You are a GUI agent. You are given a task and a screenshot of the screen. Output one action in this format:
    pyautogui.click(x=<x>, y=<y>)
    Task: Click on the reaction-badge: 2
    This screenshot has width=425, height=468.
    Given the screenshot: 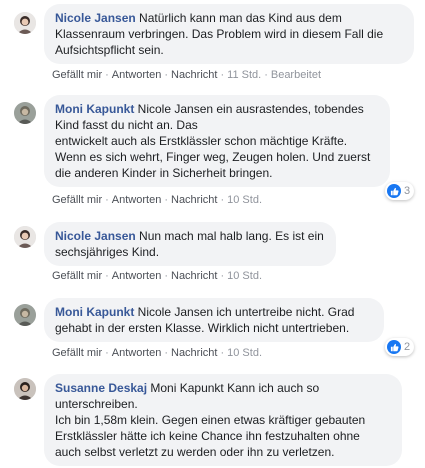 What is the action you would take?
    pyautogui.click(x=400, y=347)
    